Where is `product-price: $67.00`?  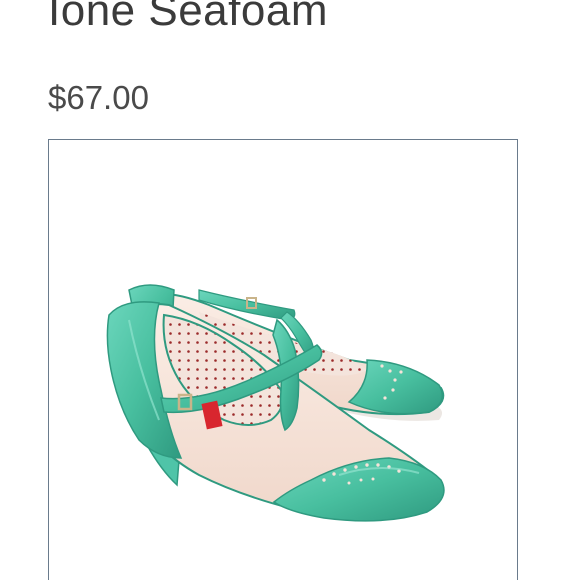
product-price: $67.00 is located at coordinates (98, 97).